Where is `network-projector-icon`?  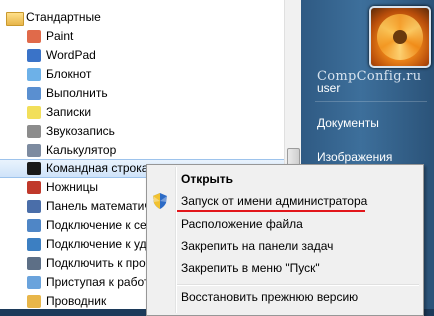
network-projector-icon is located at coordinates (34, 225).